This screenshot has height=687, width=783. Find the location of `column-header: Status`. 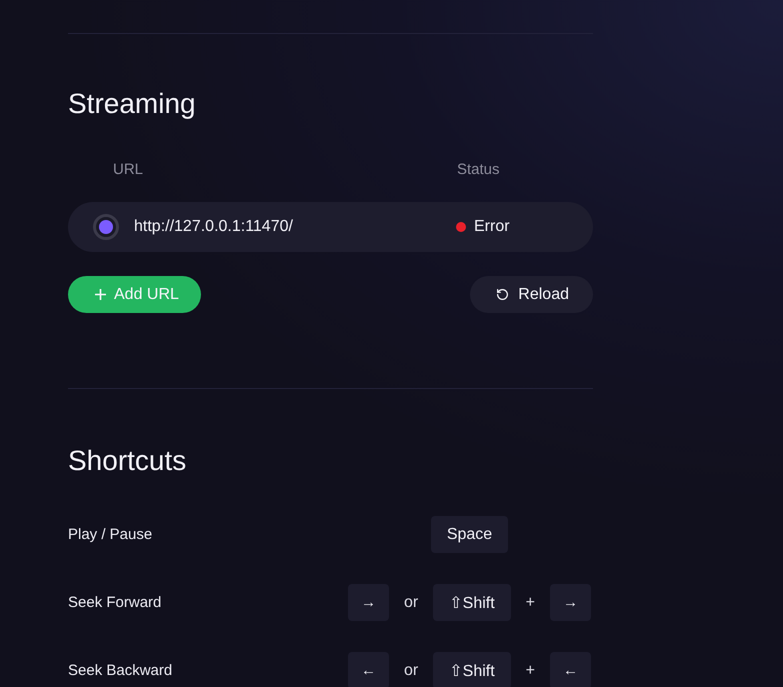

column-header: Status is located at coordinates (479, 170).